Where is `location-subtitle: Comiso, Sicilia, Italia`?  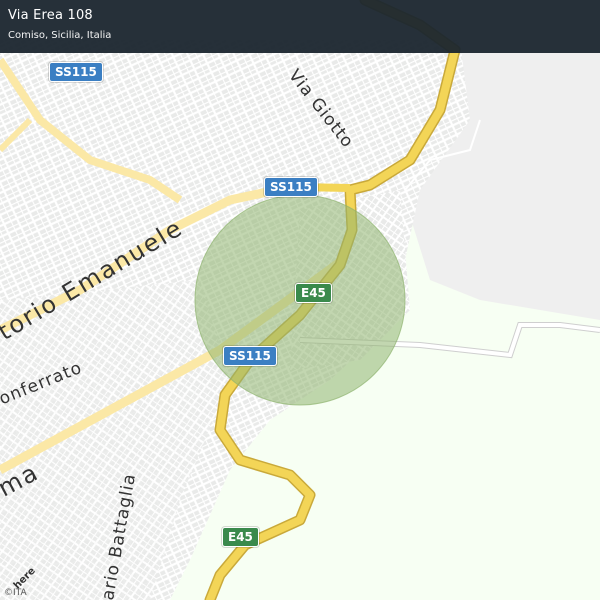 location-subtitle: Comiso, Sicilia, Italia is located at coordinates (60, 35).